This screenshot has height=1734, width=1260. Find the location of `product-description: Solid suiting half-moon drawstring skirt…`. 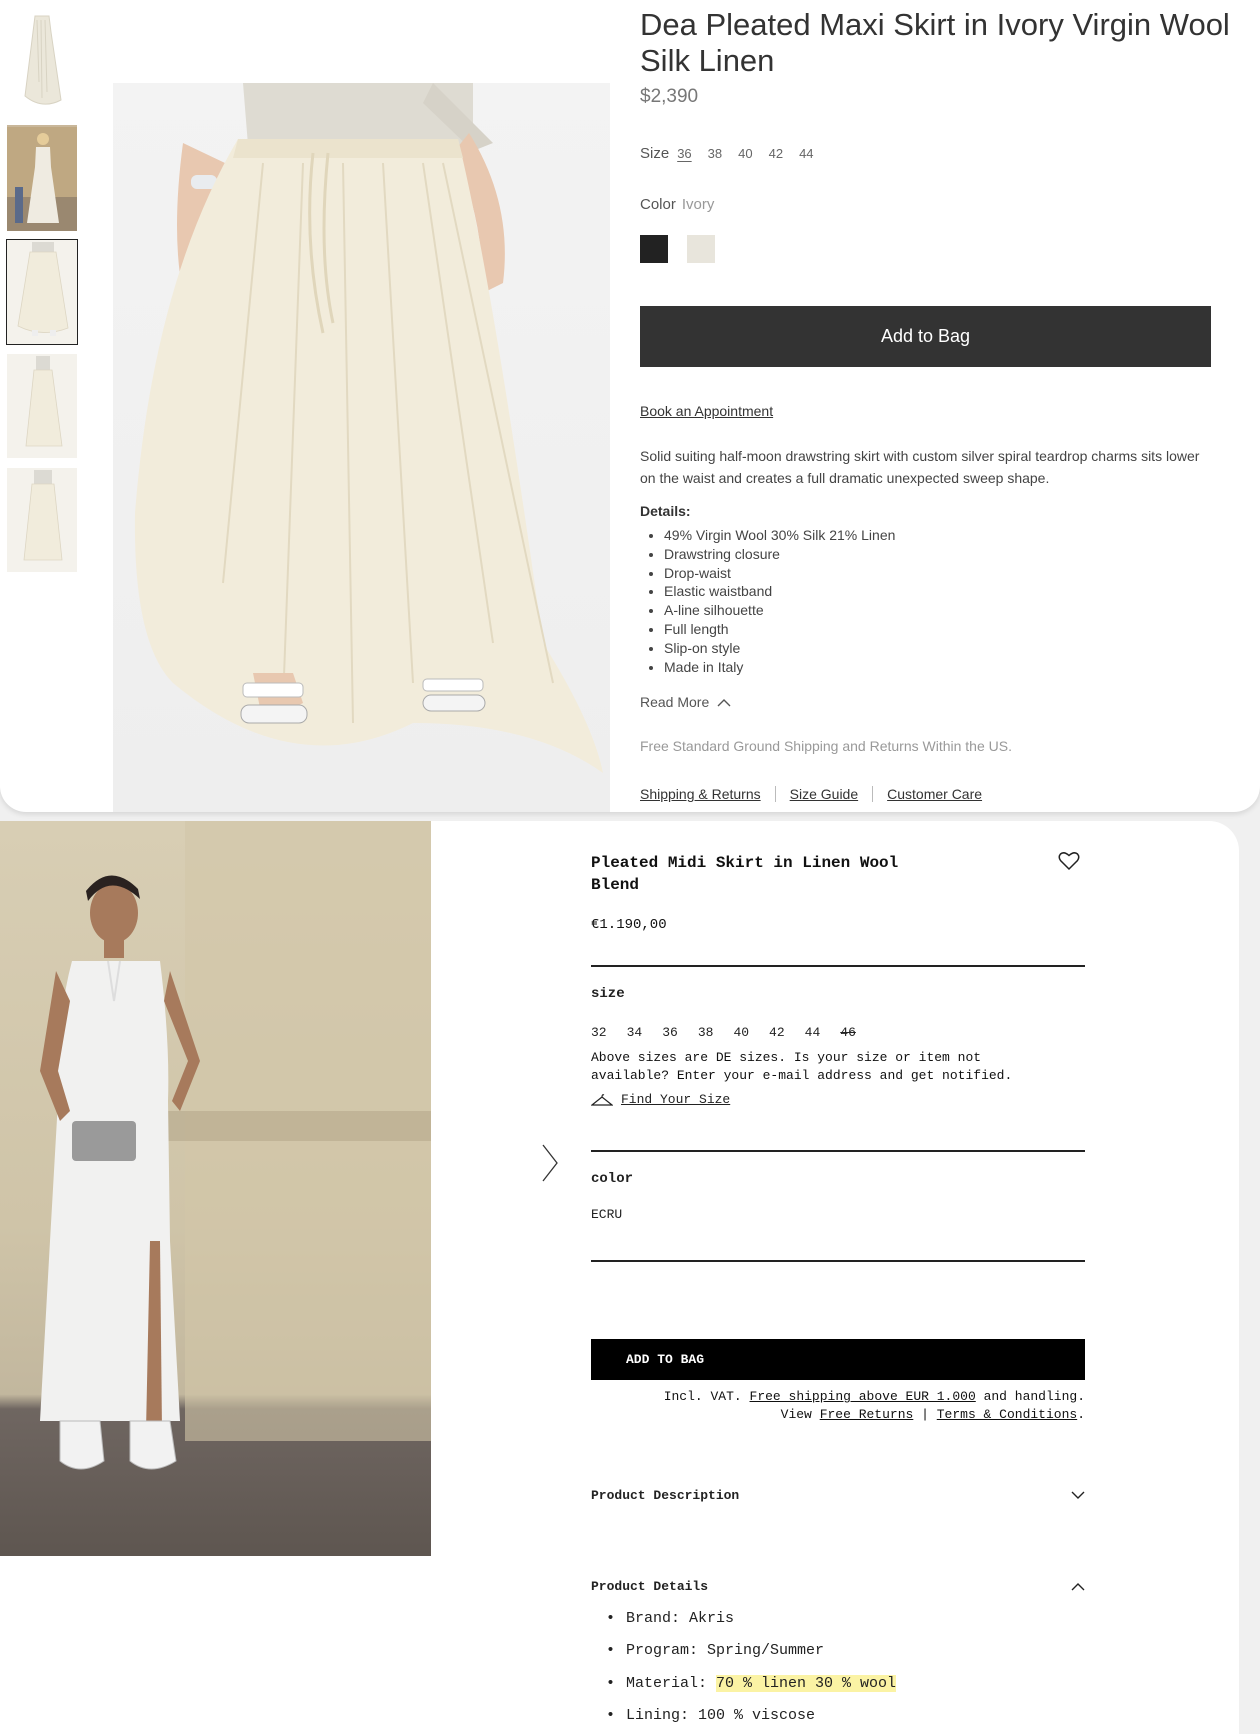

product-description: Solid suiting half-moon drawstring skirt… is located at coordinates (920, 467).